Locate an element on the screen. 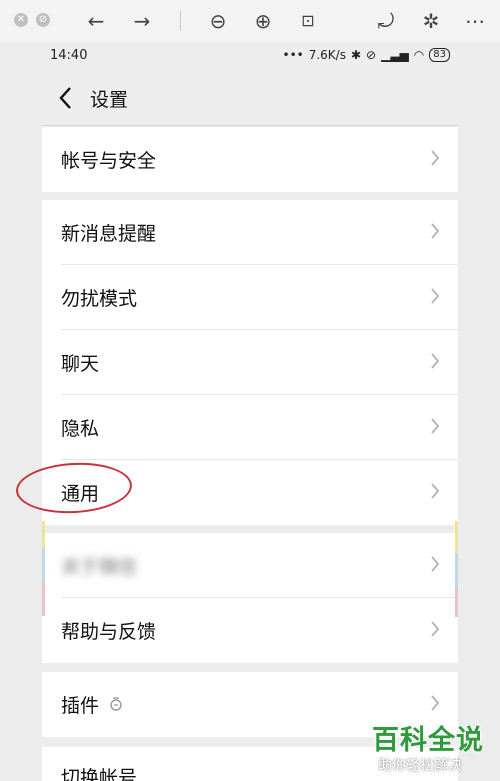  list-item-label: 勿扰模式 is located at coordinates (99, 299).